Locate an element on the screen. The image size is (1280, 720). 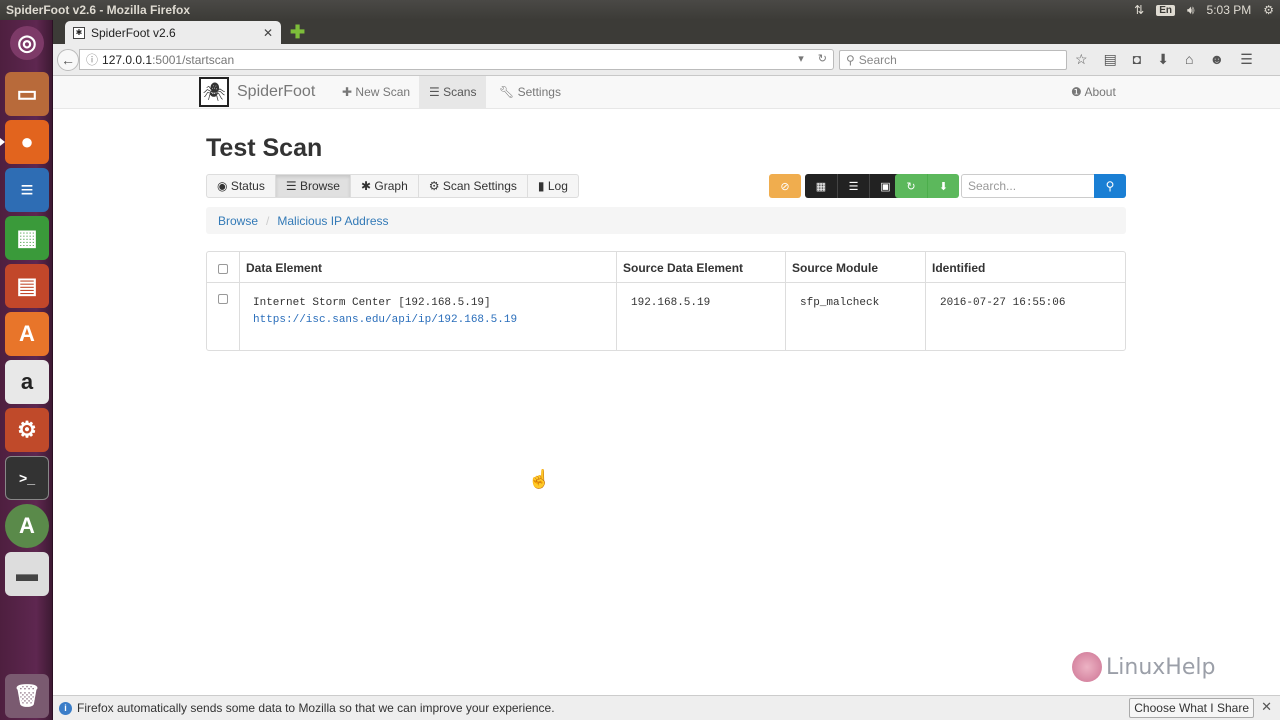
search-button: ⚲ is located at coordinates (1110, 186).